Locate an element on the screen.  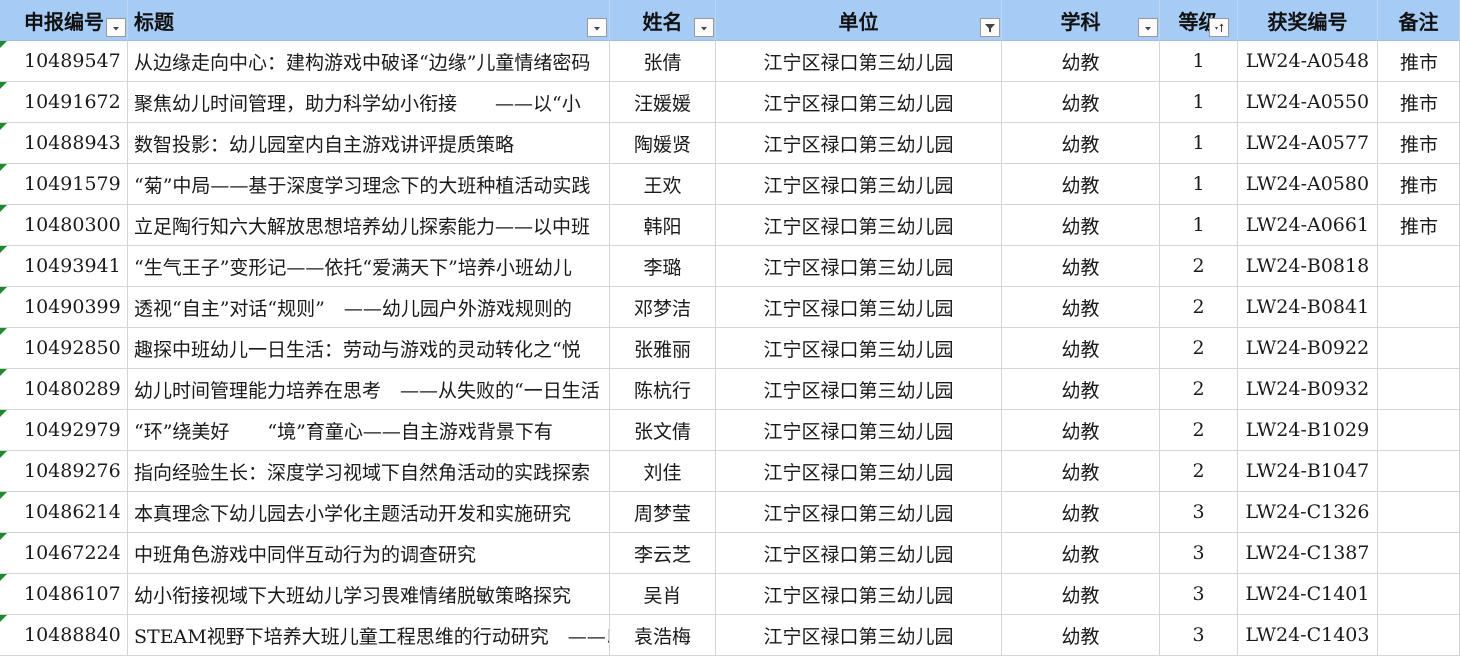
cell-name: 李璐 is located at coordinates (663, 266).